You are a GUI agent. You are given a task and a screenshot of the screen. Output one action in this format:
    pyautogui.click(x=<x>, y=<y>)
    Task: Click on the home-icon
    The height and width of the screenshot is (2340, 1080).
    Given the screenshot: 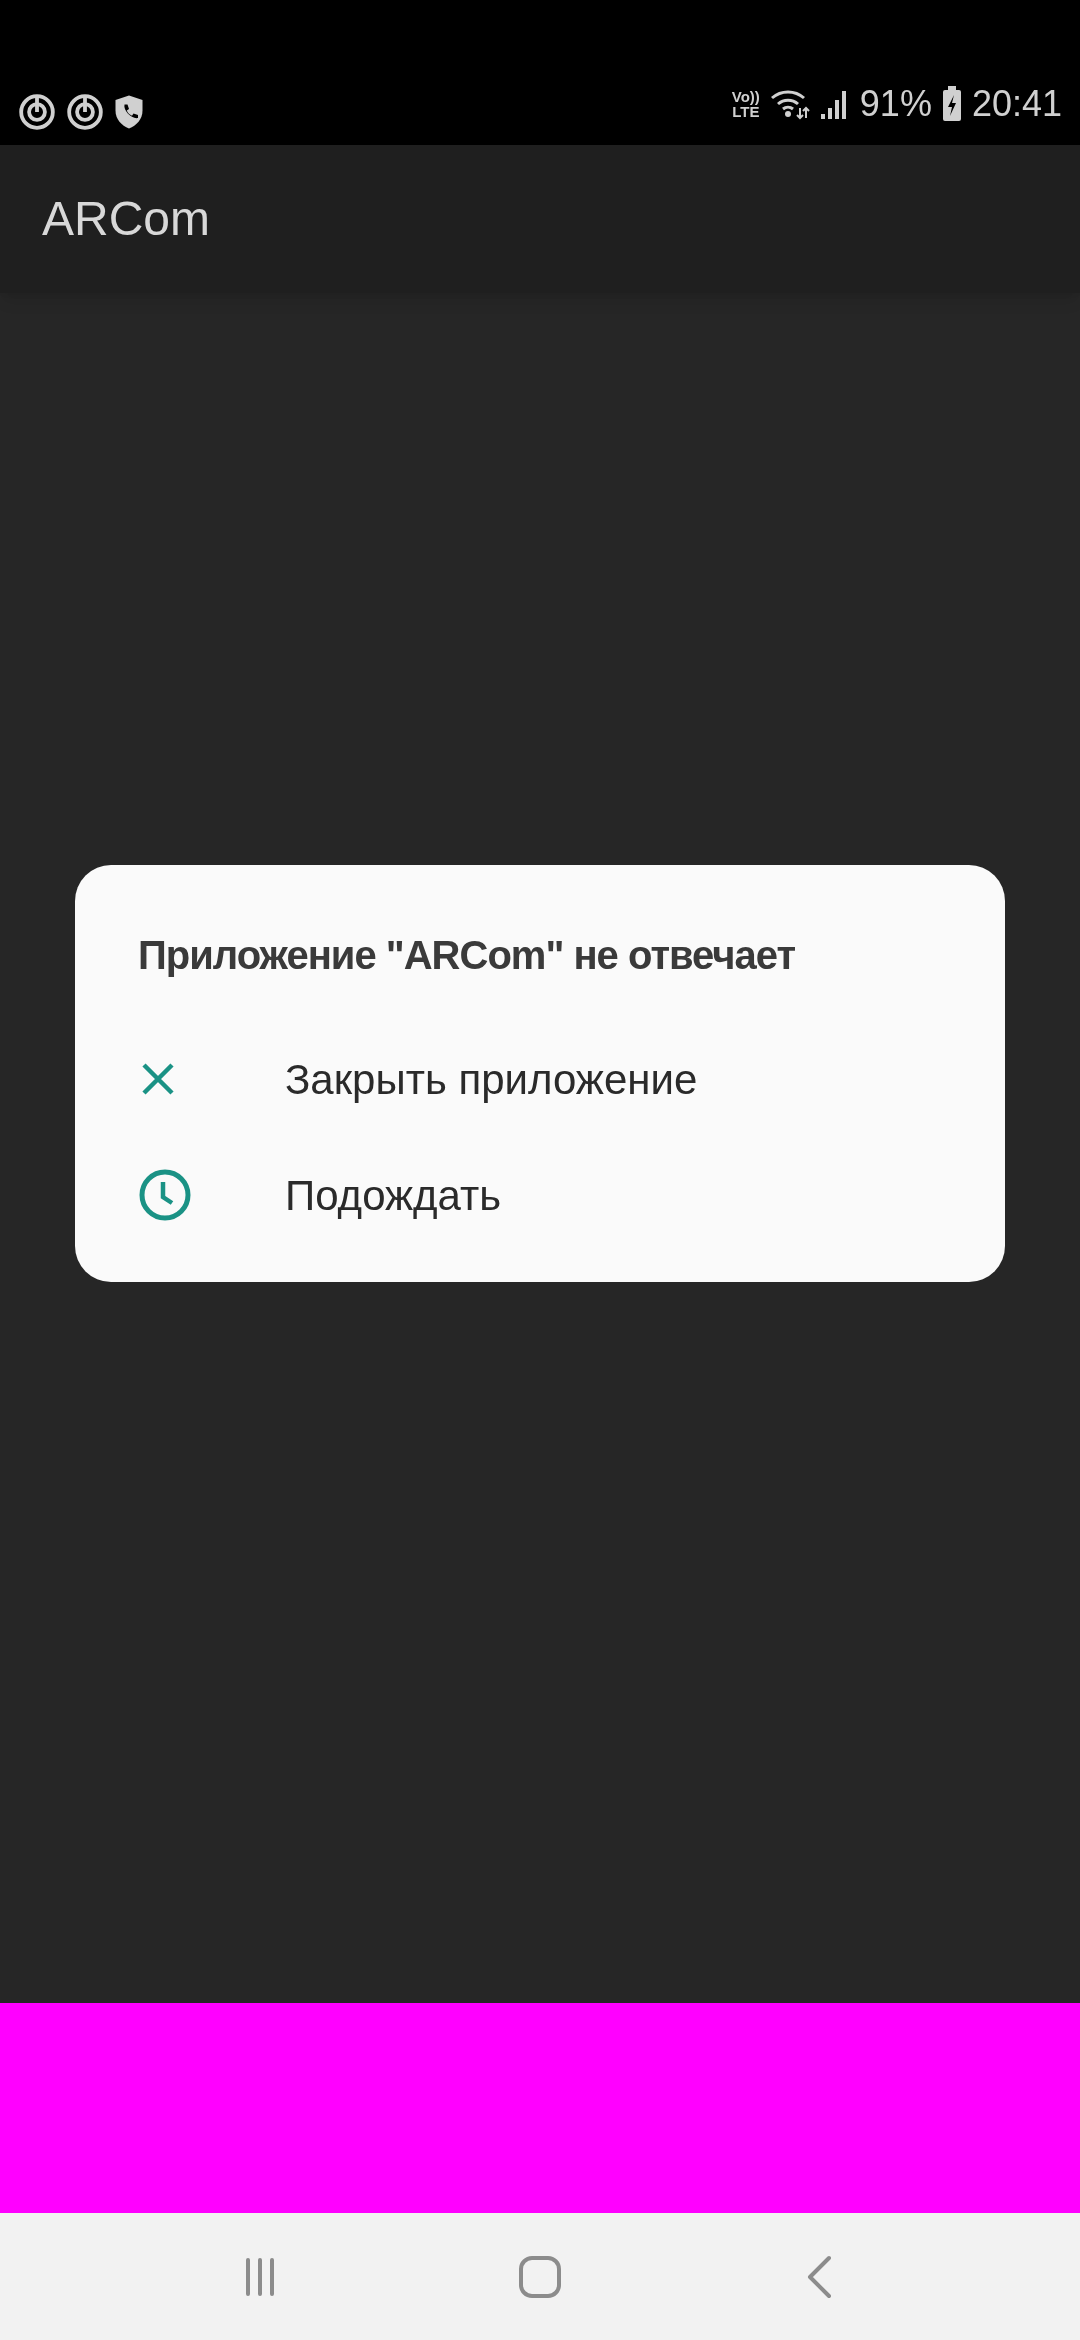 What is the action you would take?
    pyautogui.click(x=540, y=2276)
    